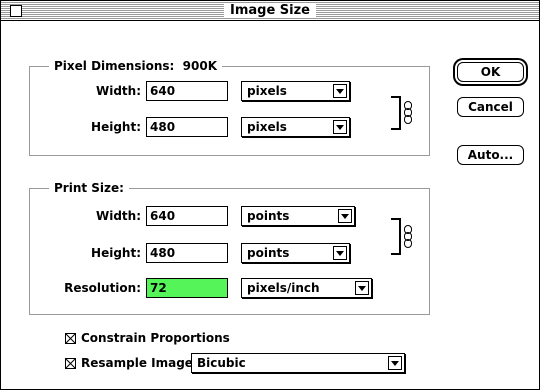  Describe the element at coordinates (116, 253) in the screenshot. I see `print-height-label: Height:` at that location.